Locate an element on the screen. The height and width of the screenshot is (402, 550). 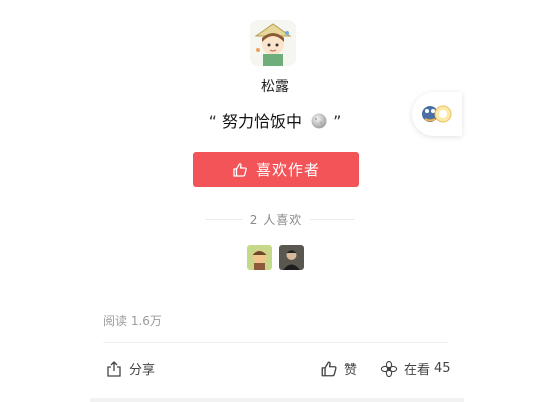
like-label: 赞 is located at coordinates (351, 370).